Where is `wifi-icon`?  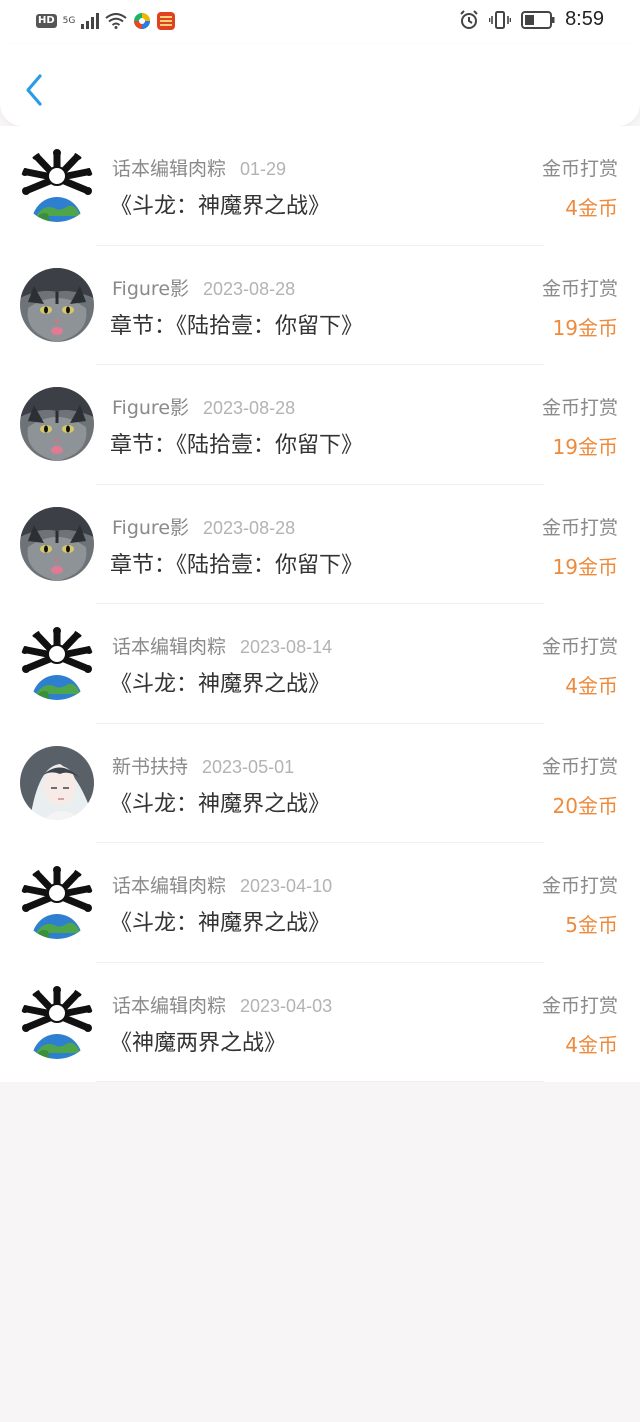
wifi-icon is located at coordinates (116, 21).